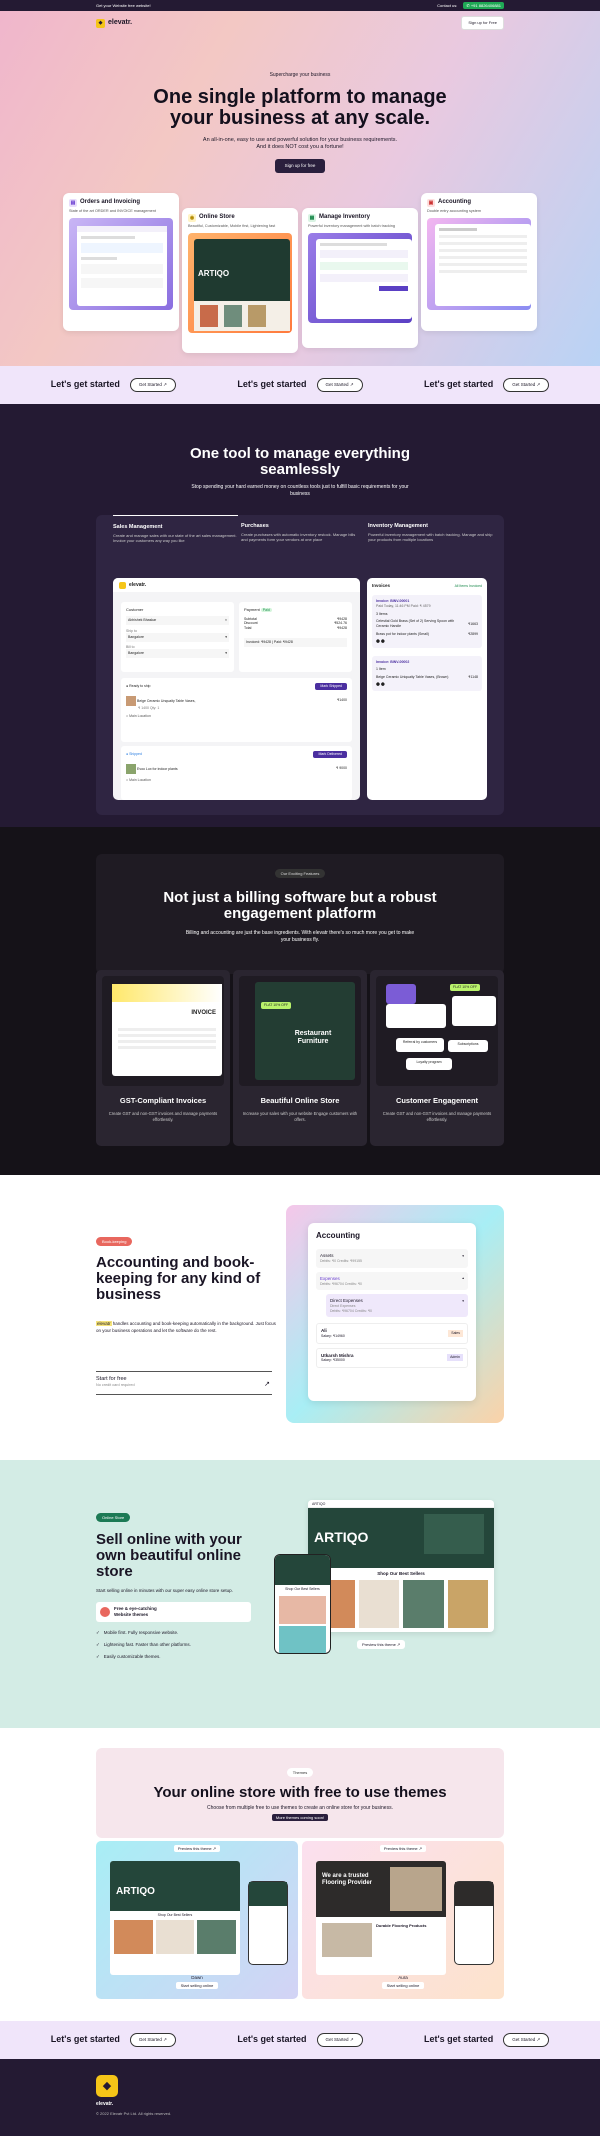  Describe the element at coordinates (114, 1242) in the screenshot. I see `bookkeeping-badge: Book-keeping` at that location.